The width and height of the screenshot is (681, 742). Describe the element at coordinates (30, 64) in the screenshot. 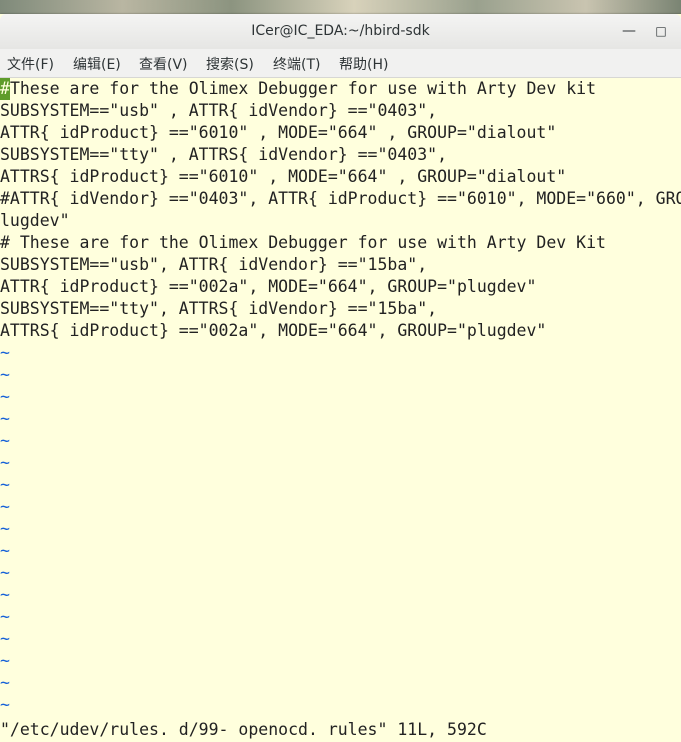

I see `menu-file: 文件(F)` at that location.